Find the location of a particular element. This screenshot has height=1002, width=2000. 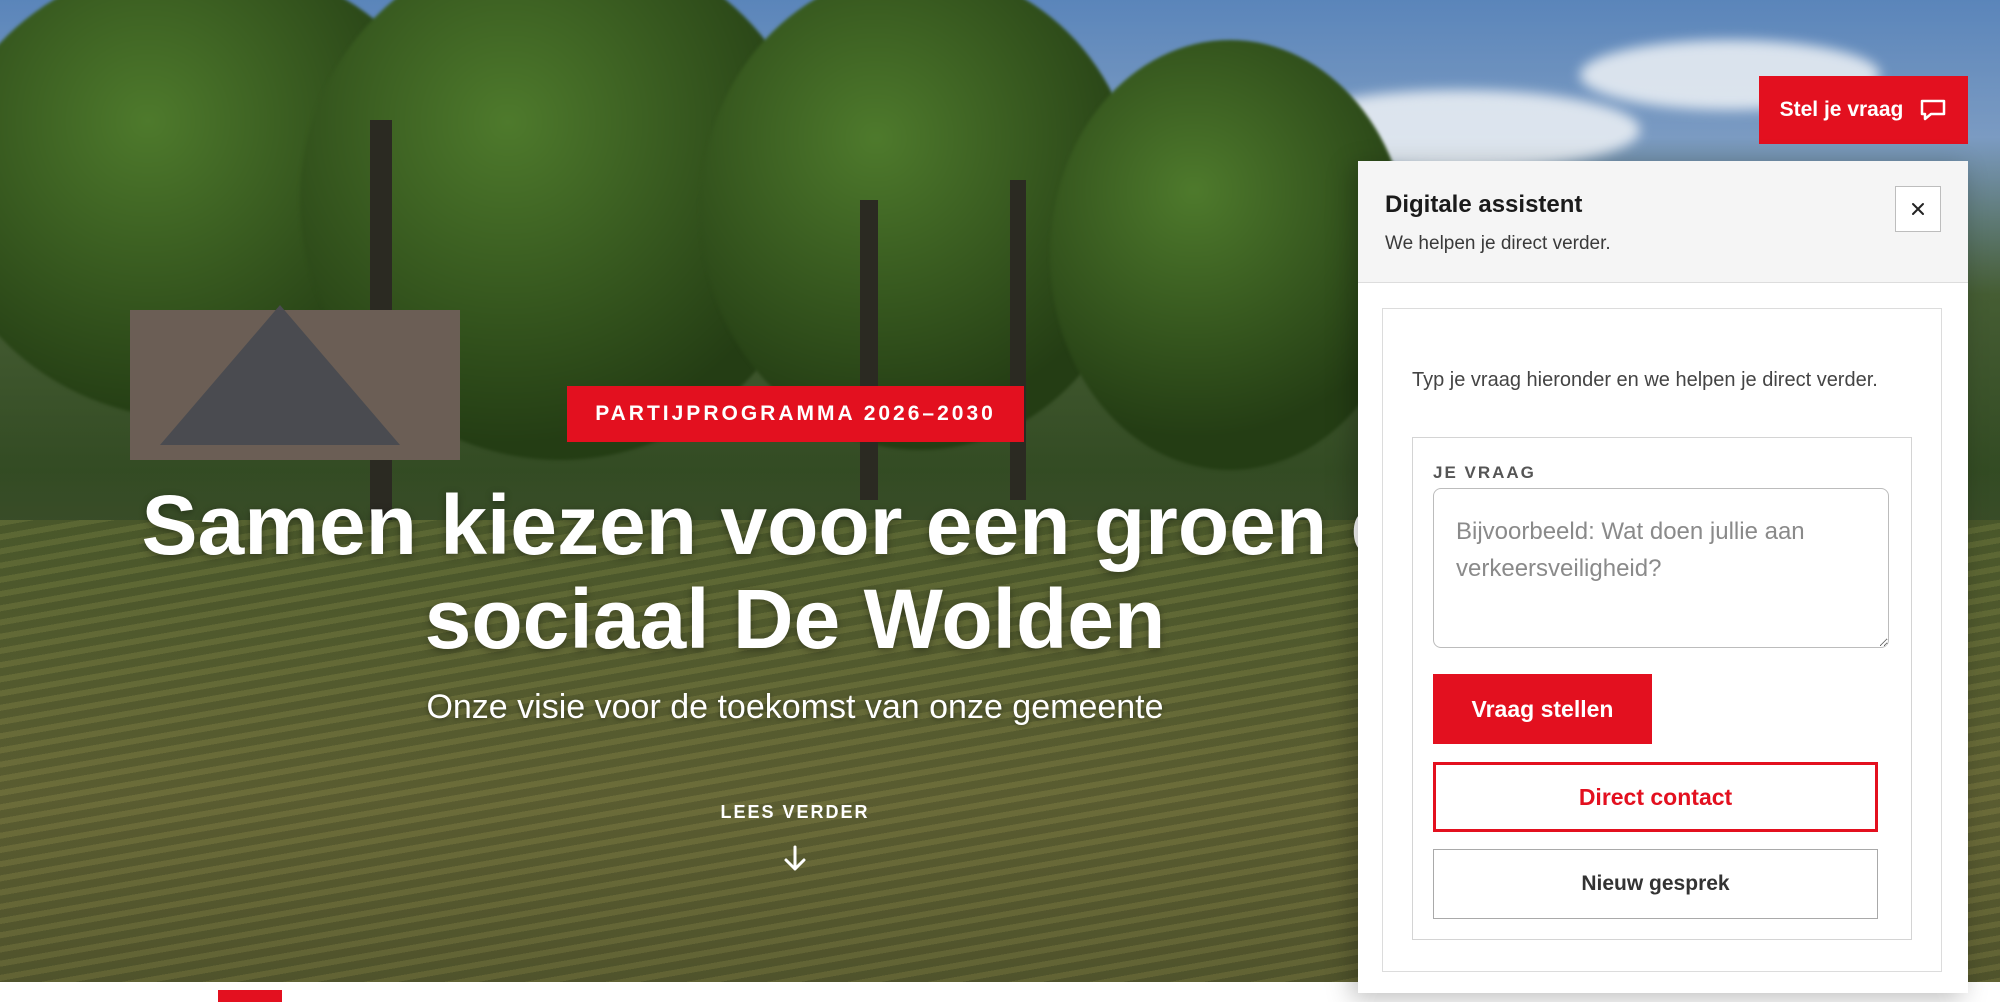

assistant-subtitle: We helpen je direct verder. is located at coordinates (1498, 243).